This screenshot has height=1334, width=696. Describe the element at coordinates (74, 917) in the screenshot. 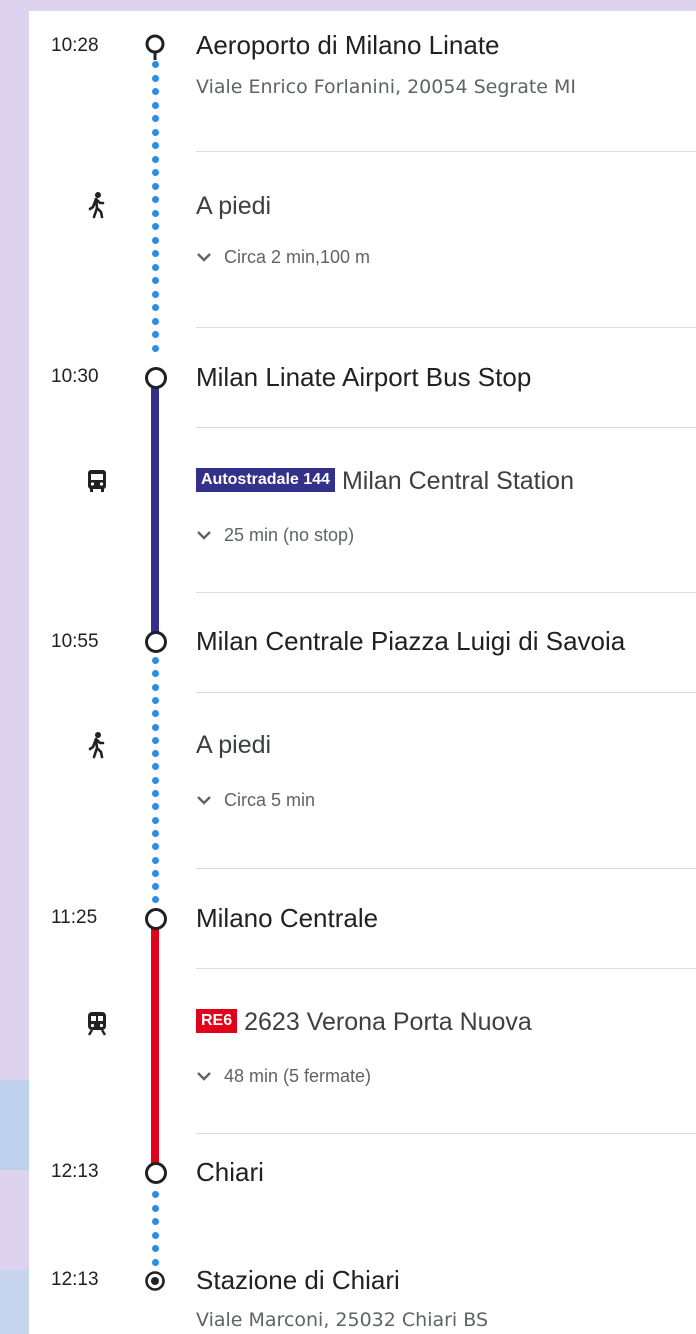

I see `stop-time: 11:25` at that location.